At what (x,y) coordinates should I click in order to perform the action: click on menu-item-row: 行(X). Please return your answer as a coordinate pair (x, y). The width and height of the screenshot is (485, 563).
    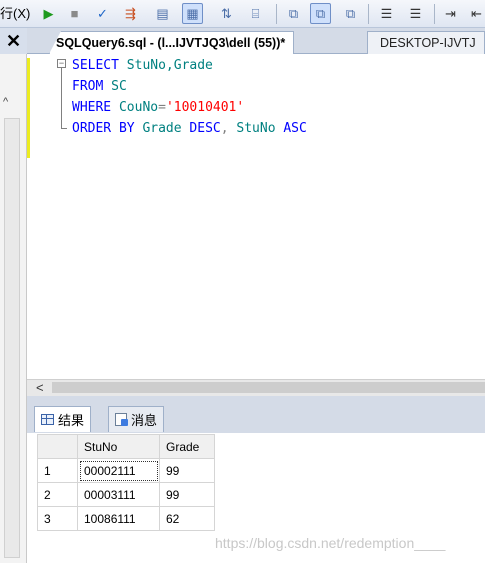
    Looking at the image, I should click on (15, 12).